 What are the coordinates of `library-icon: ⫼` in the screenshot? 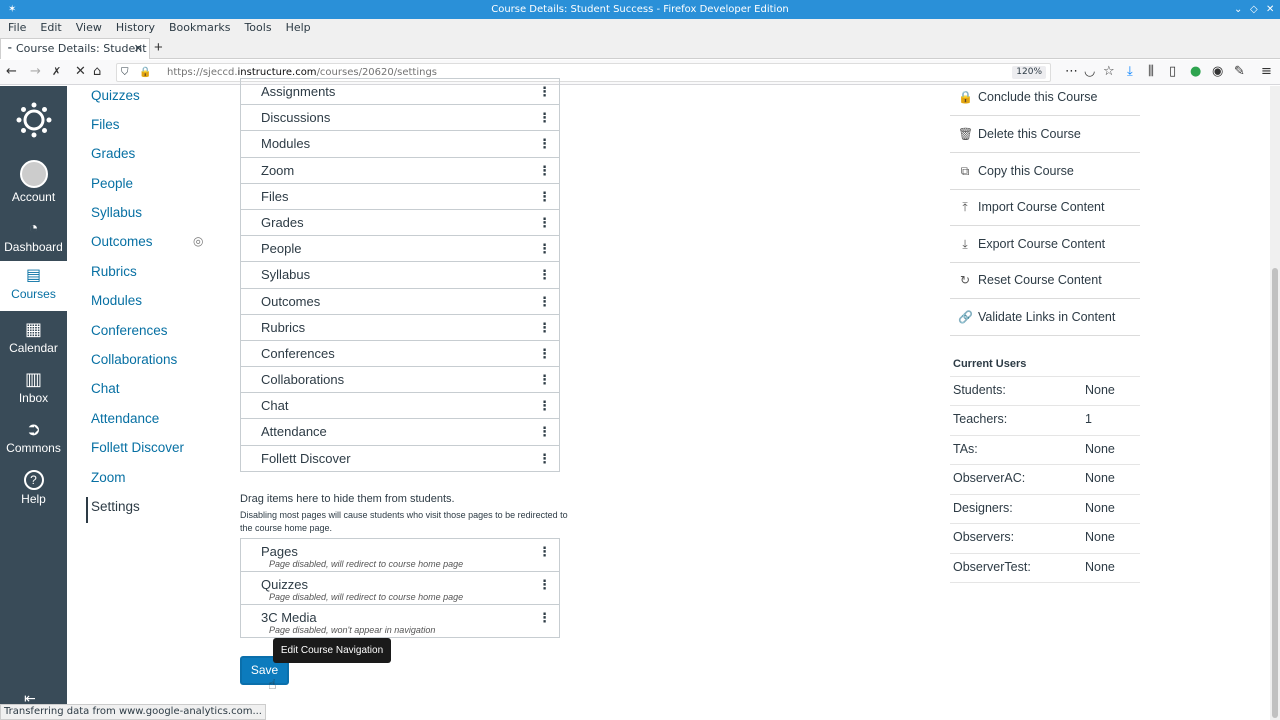 It's located at (1151, 72).